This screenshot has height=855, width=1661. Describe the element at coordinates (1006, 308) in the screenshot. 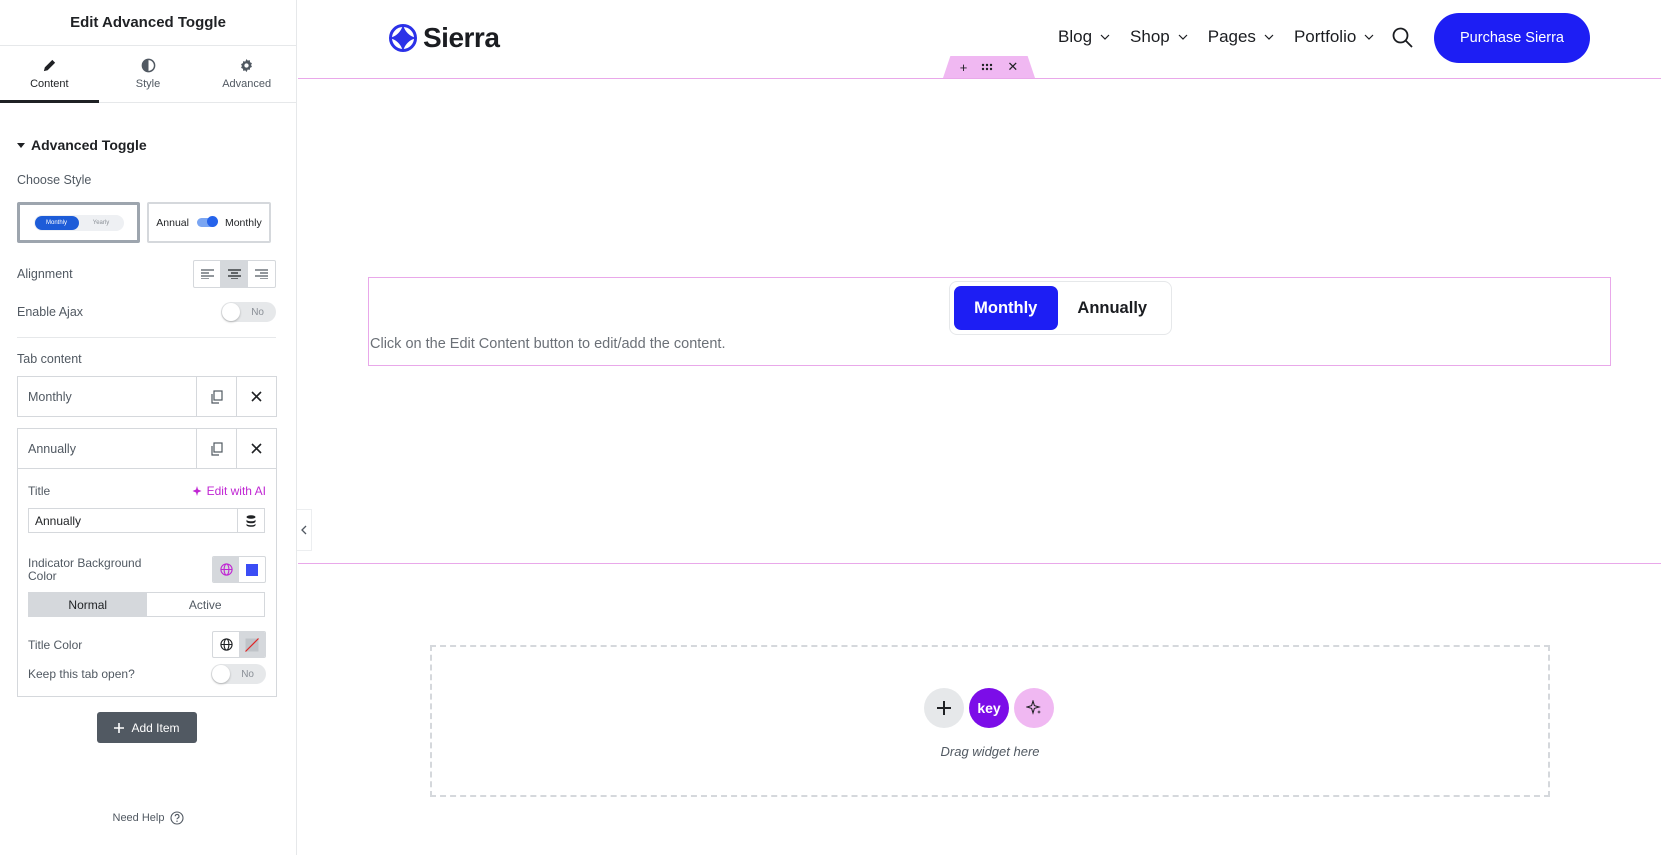

I see `toggle-option-monthly: Monthly` at that location.